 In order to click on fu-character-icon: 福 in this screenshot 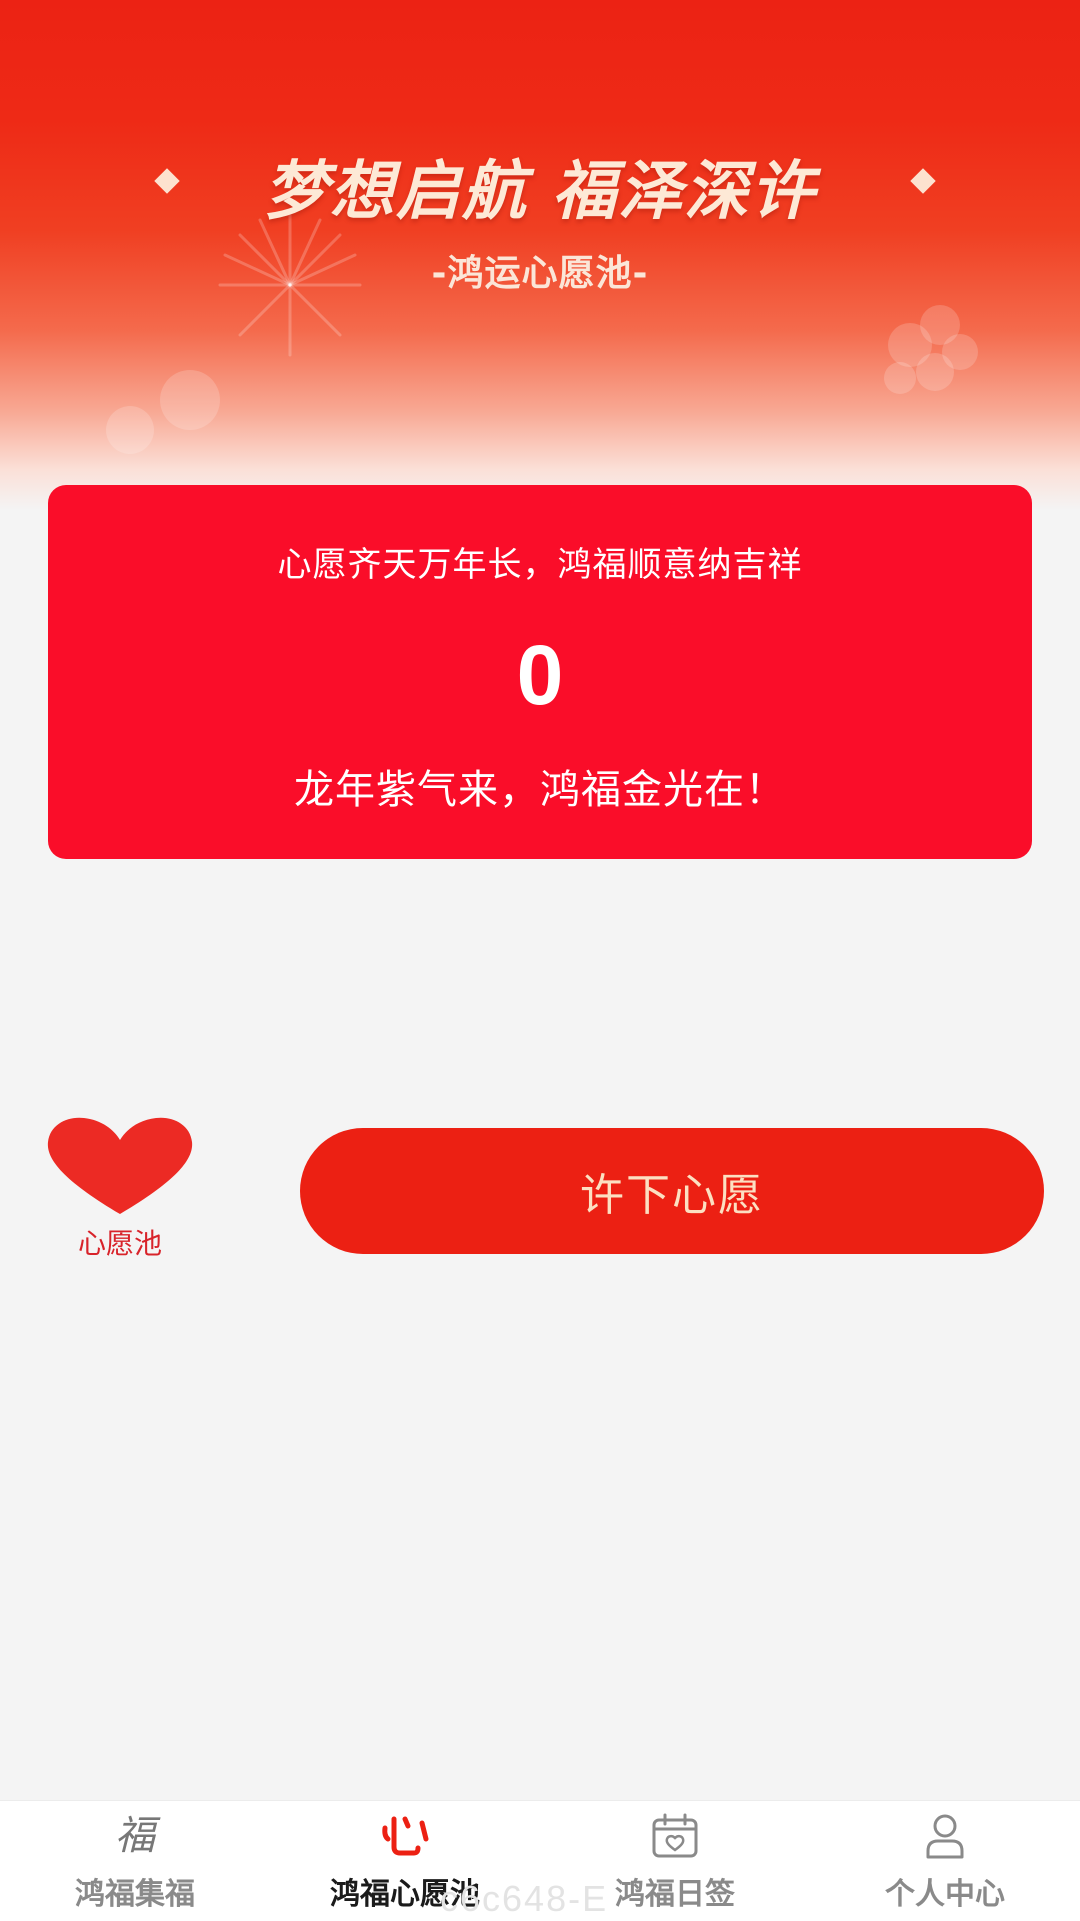, I will do `click(135, 1836)`.